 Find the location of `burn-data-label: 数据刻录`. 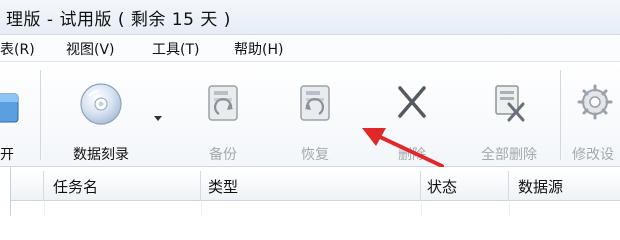

burn-data-label: 数据刻录 is located at coordinates (101, 155).